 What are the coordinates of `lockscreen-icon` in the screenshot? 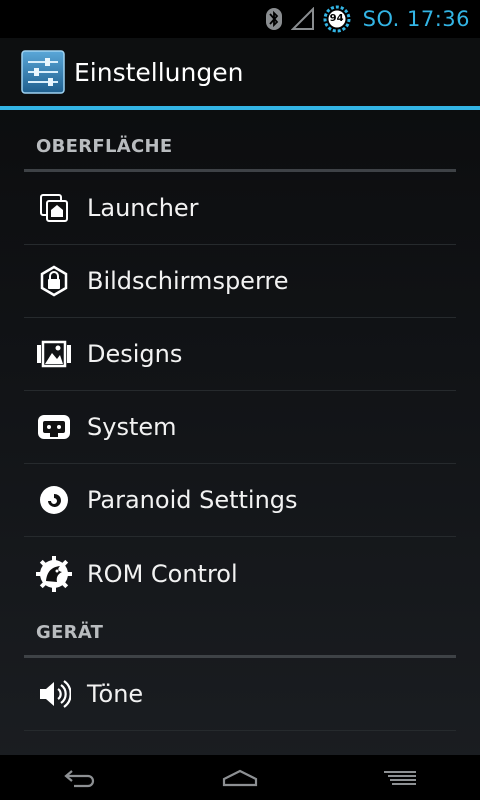 It's located at (54, 281).